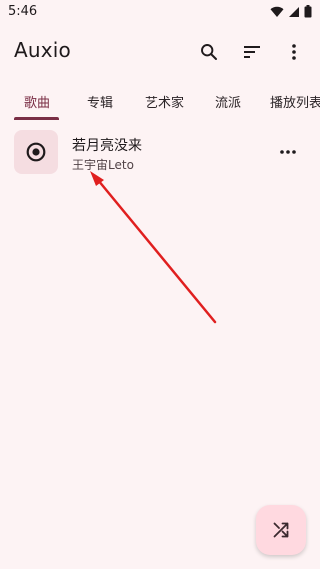 The image size is (320, 569). What do you see at coordinates (160, 152) in the screenshot?
I see `song-list-item: 若月亮没来 王宇宙Leto` at bounding box center [160, 152].